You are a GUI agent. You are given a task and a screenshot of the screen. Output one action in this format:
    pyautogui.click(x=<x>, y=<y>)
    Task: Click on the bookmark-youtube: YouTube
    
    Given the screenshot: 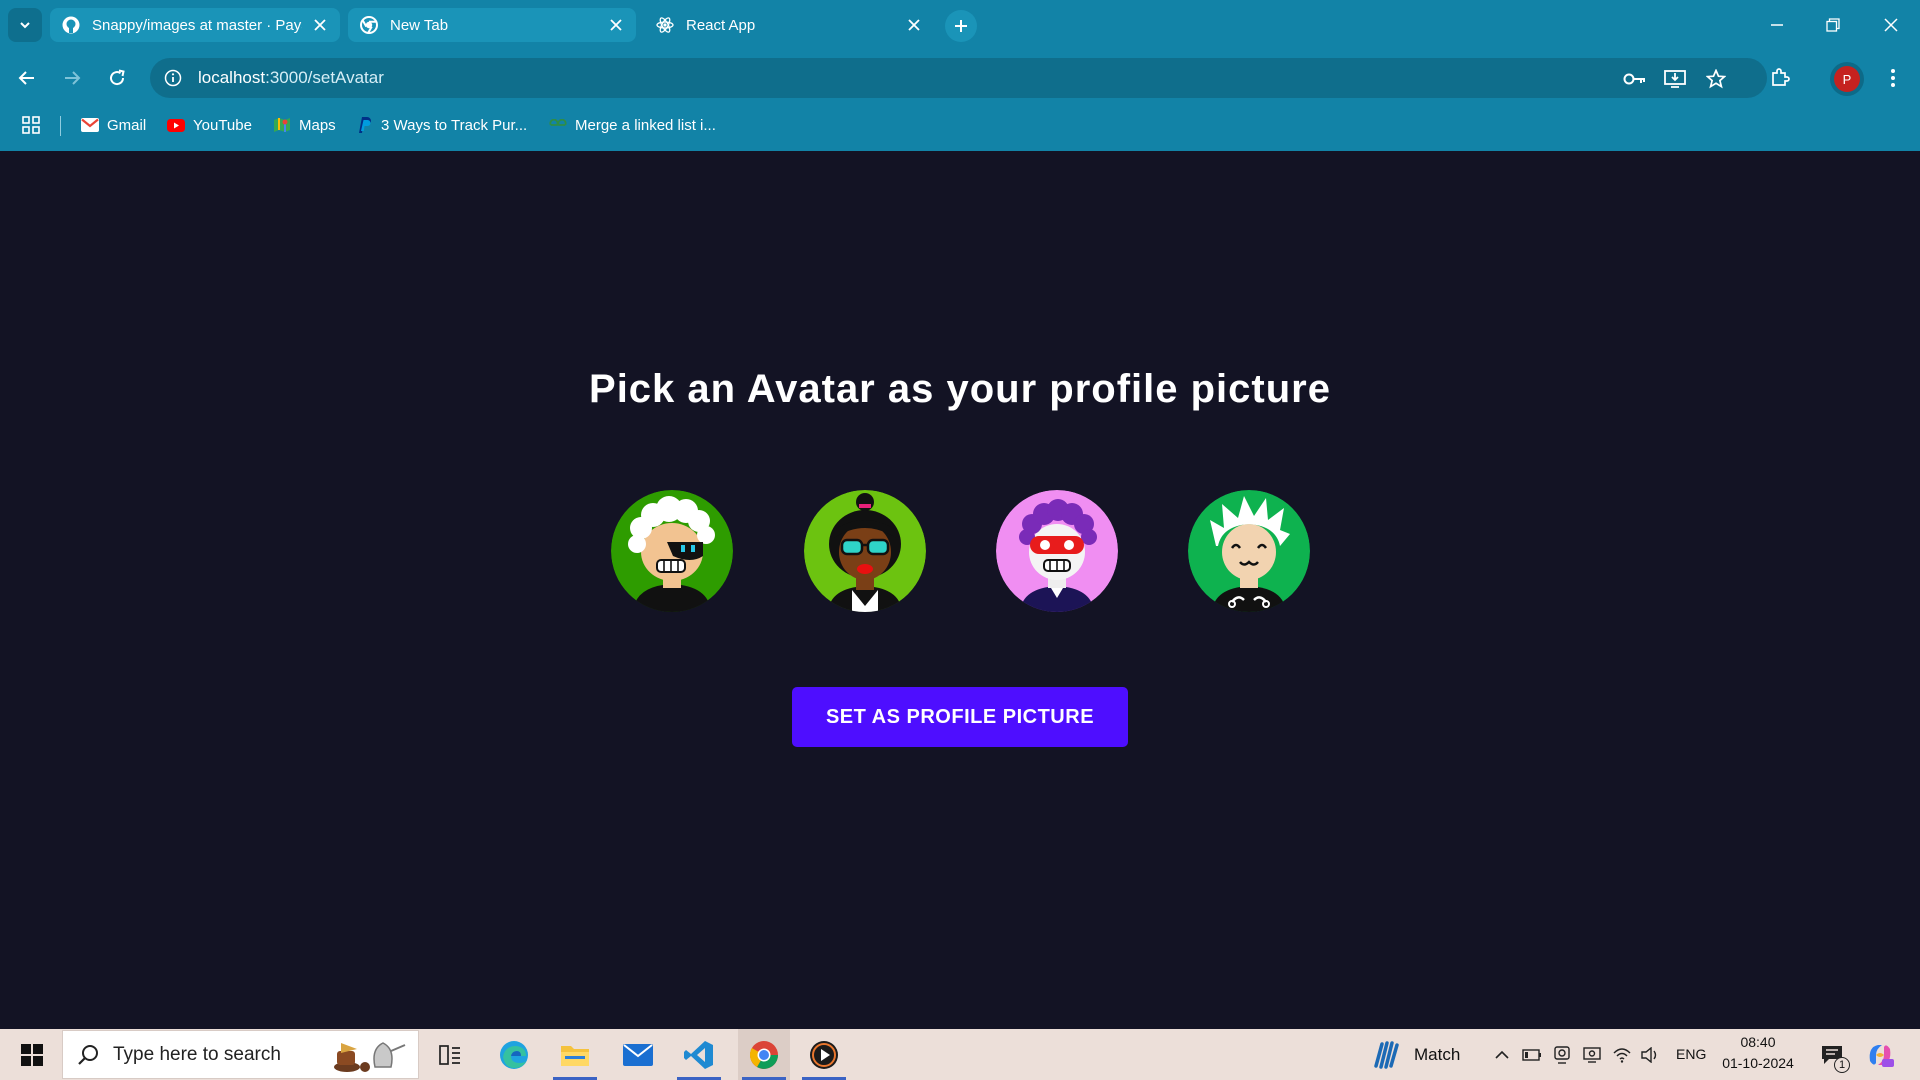 What is the action you would take?
    pyautogui.click(x=209, y=125)
    